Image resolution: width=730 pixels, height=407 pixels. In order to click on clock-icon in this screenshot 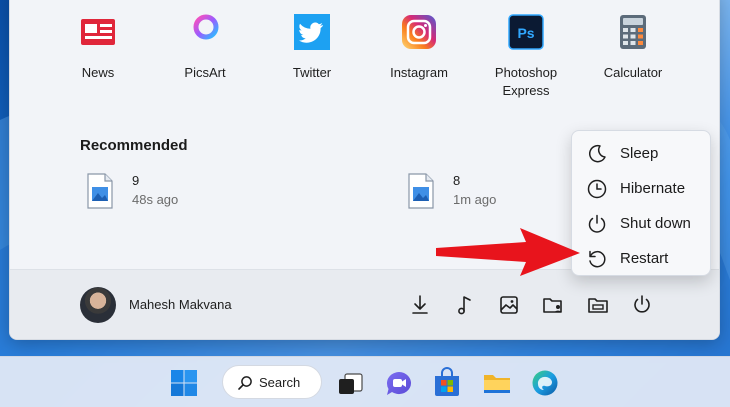, I will do `click(597, 189)`.